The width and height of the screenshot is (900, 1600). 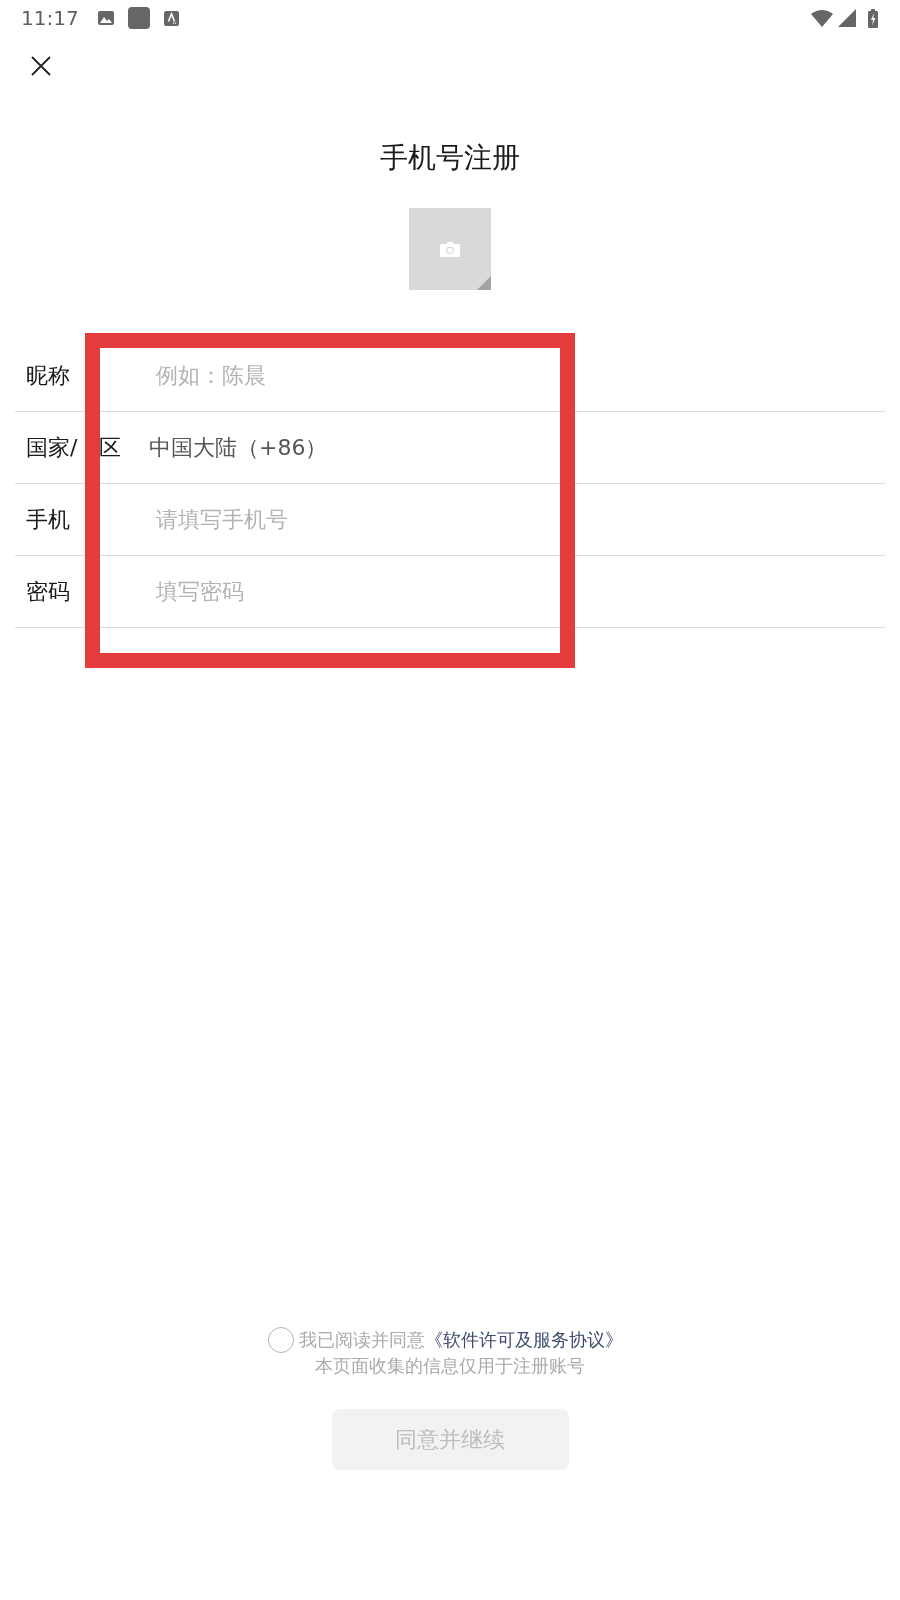 I want to click on agreement-text: 我已阅读并同意《软件许可及服务协议》, so click(x=460, y=1340).